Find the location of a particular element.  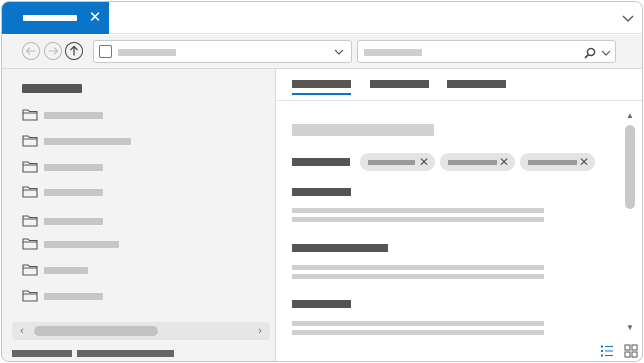

forward-arrow-icon is located at coordinates (53, 51).